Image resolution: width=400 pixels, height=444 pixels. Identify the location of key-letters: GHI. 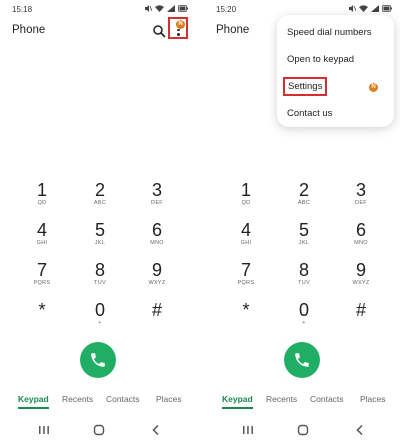
(42, 243).